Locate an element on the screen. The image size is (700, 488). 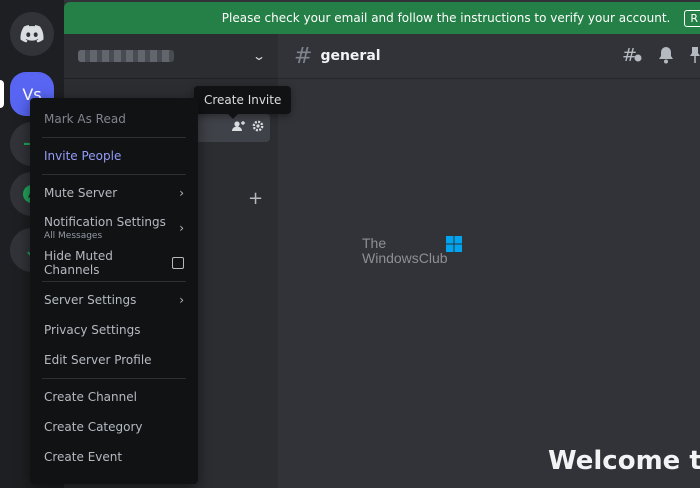
discord-home-button is located at coordinates (32, 34).